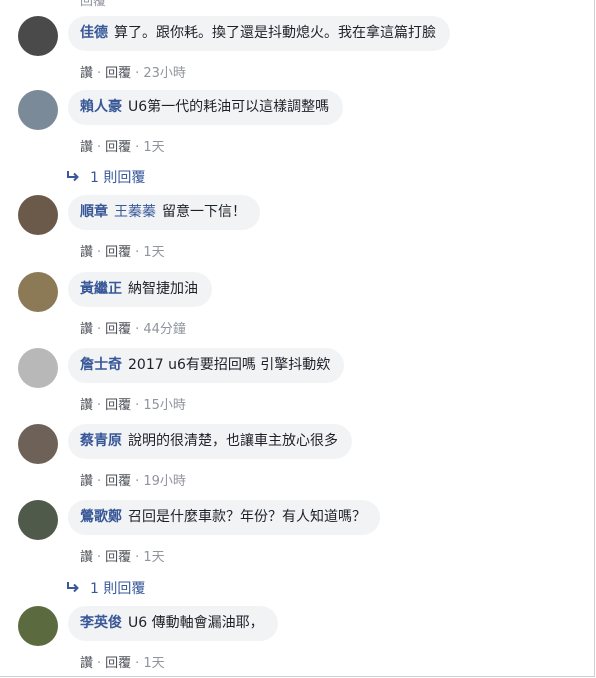 Image resolution: width=596 pixels, height=678 pixels. What do you see at coordinates (233, 441) in the screenshot?
I see `comment-text: 說明的很清楚，也讓車主放心很多` at bounding box center [233, 441].